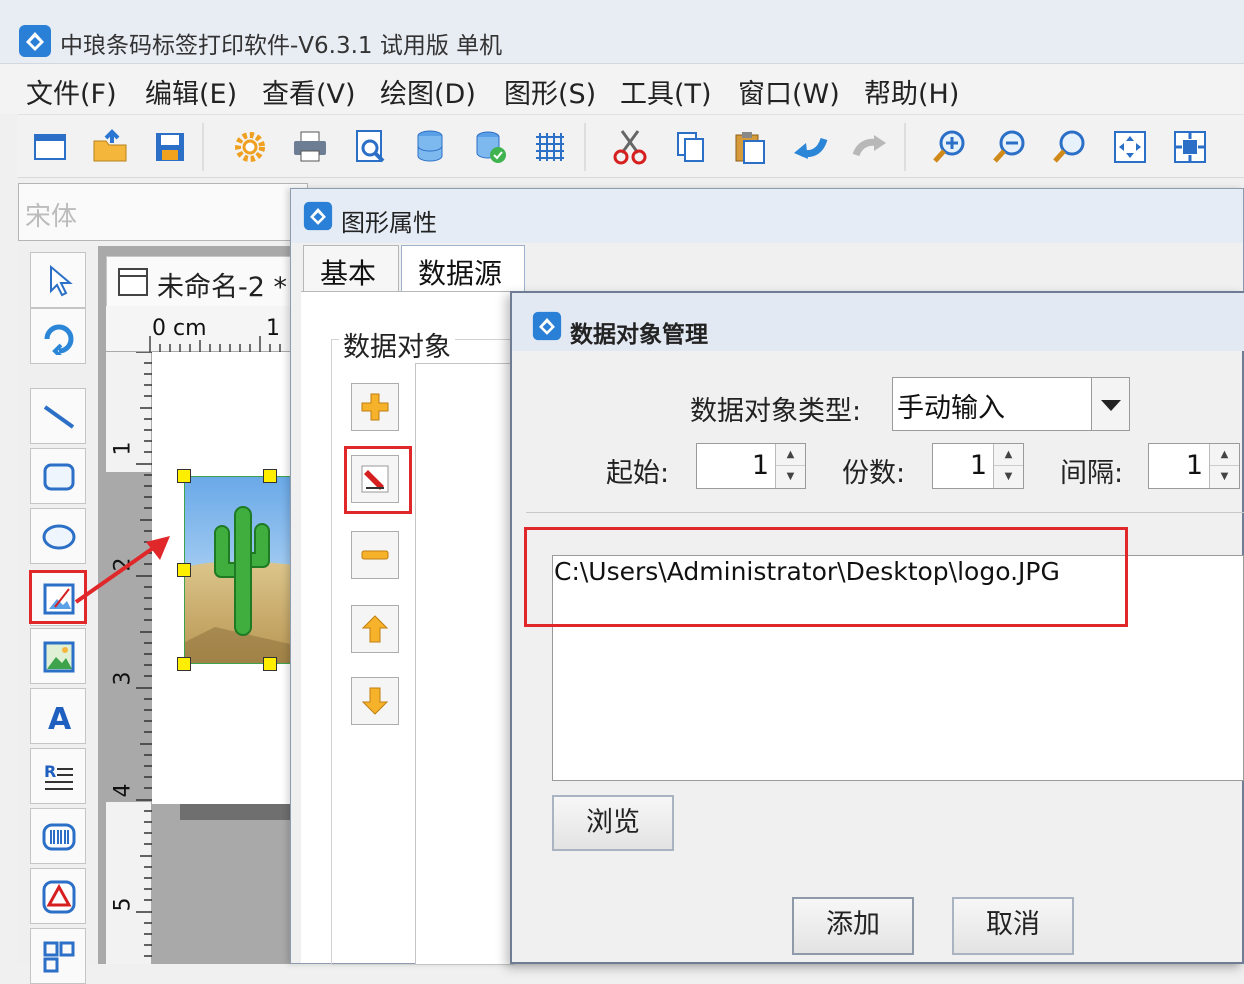 This screenshot has height=984, width=1244. I want to click on svg-text: A, so click(60, 718).